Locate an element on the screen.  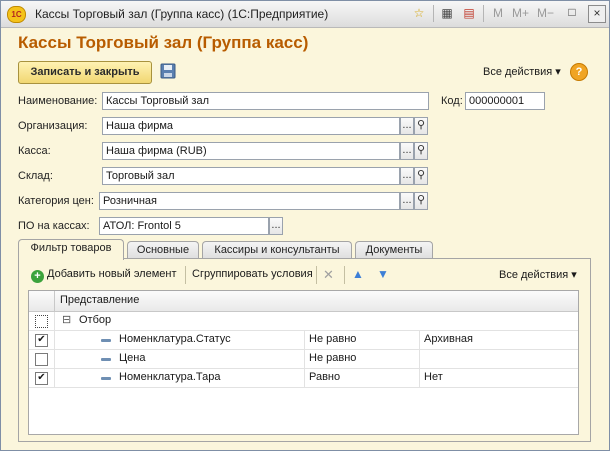
add-element-button: + Добавить новый элемент is located at coordinates (104, 275).